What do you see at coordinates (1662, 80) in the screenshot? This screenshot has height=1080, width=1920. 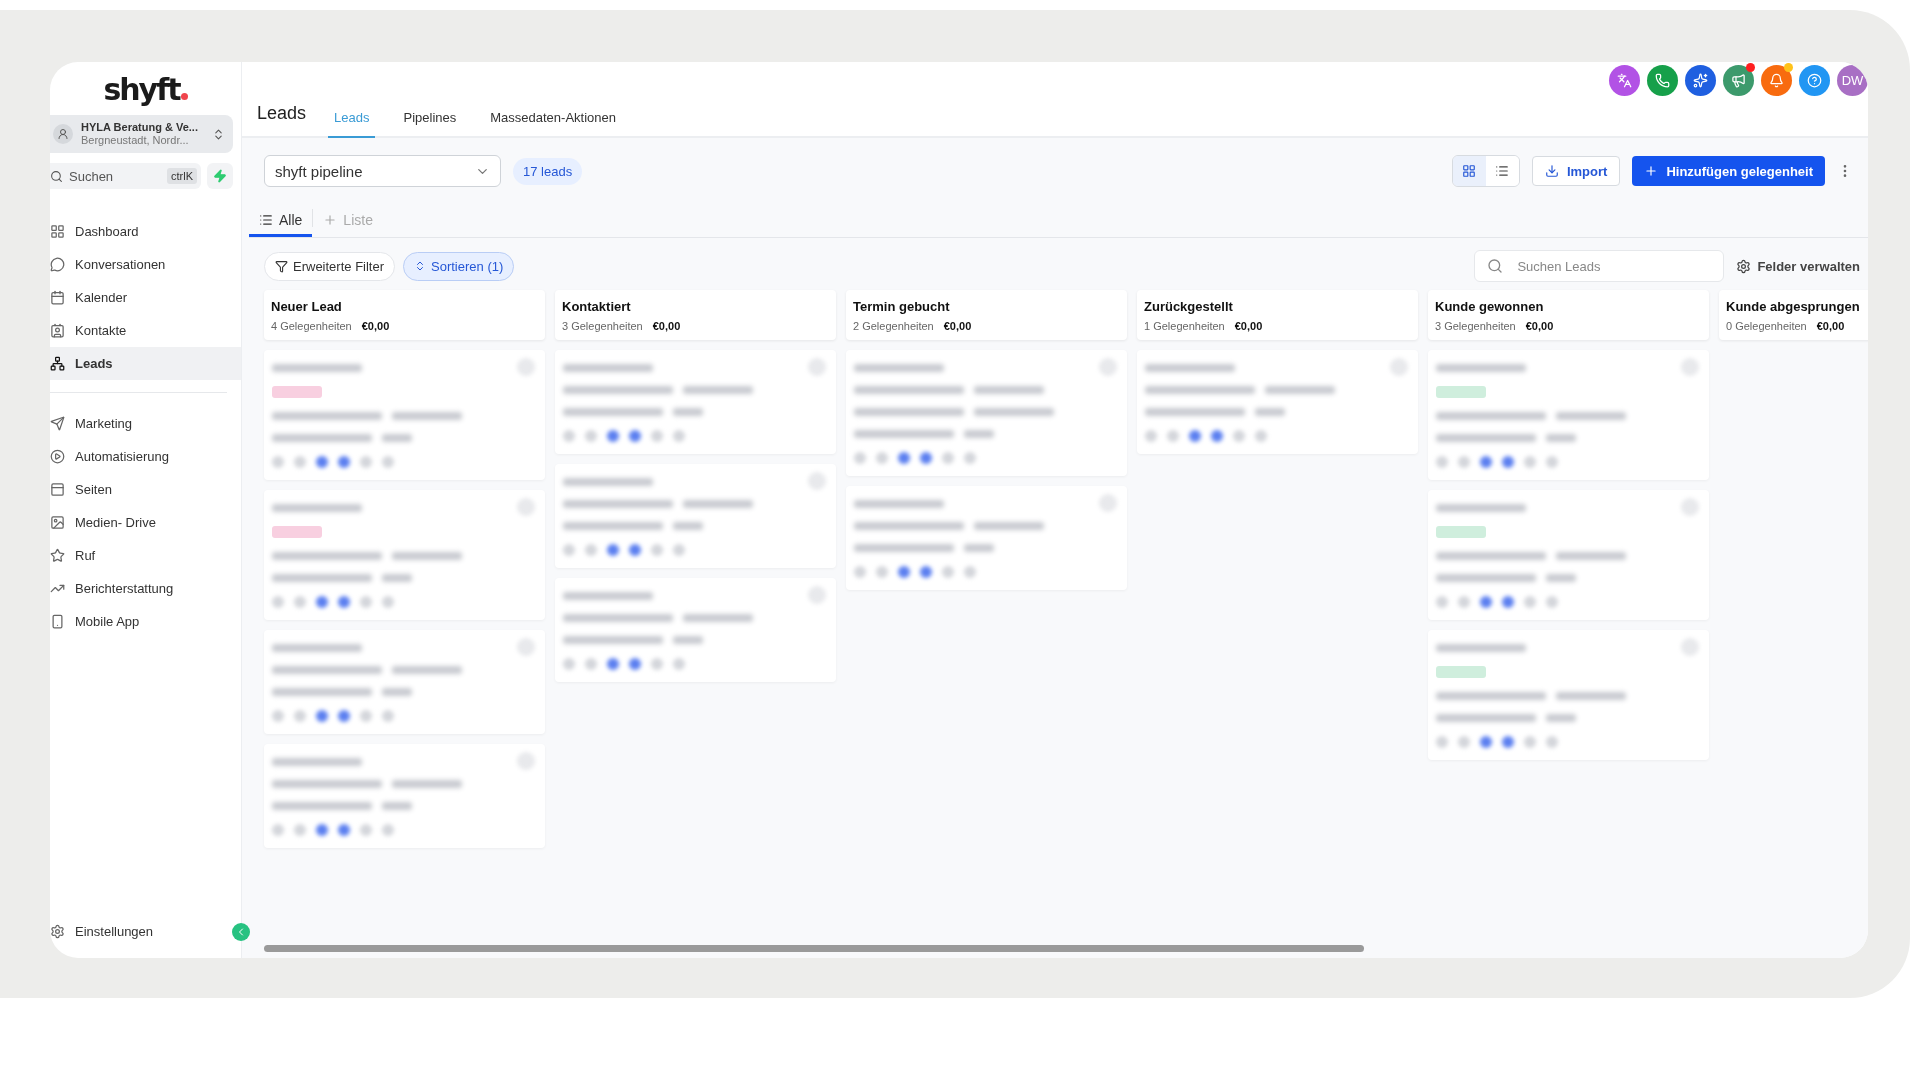 I see `phone-button` at bounding box center [1662, 80].